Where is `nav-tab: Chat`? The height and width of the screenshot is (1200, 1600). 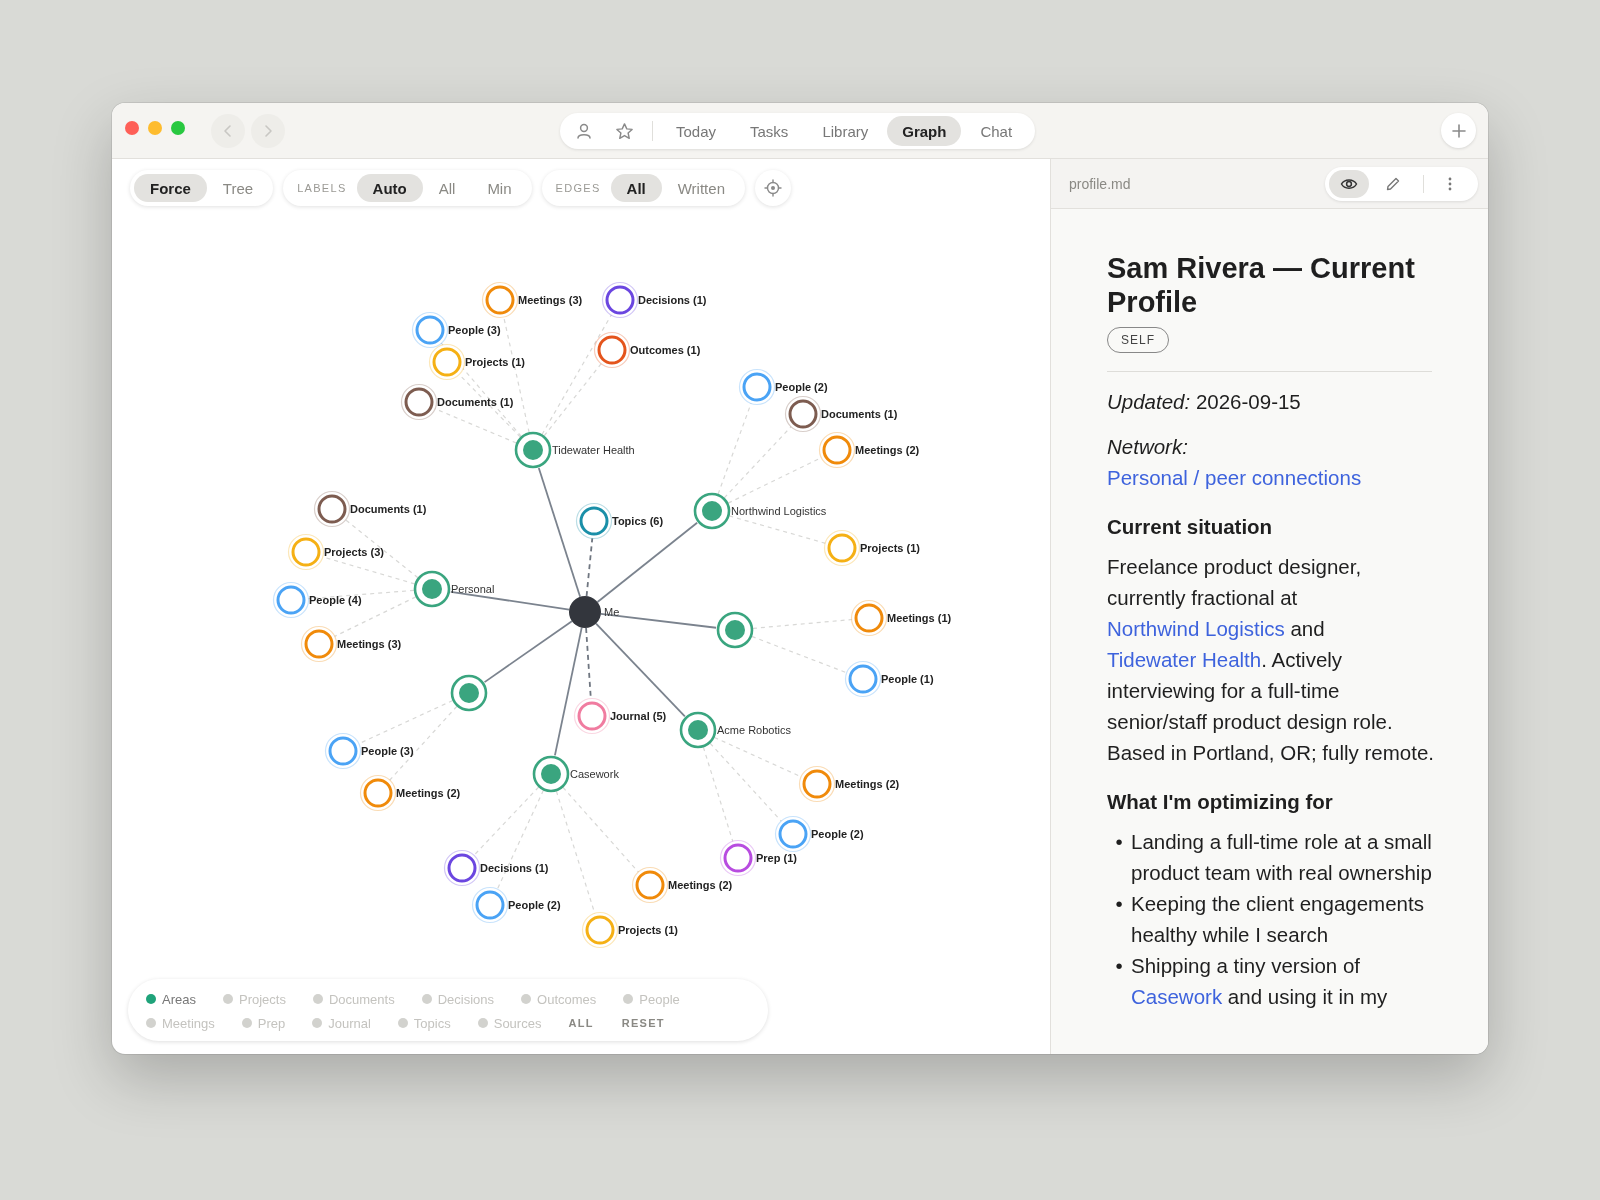
nav-tab: Chat is located at coordinates (996, 131).